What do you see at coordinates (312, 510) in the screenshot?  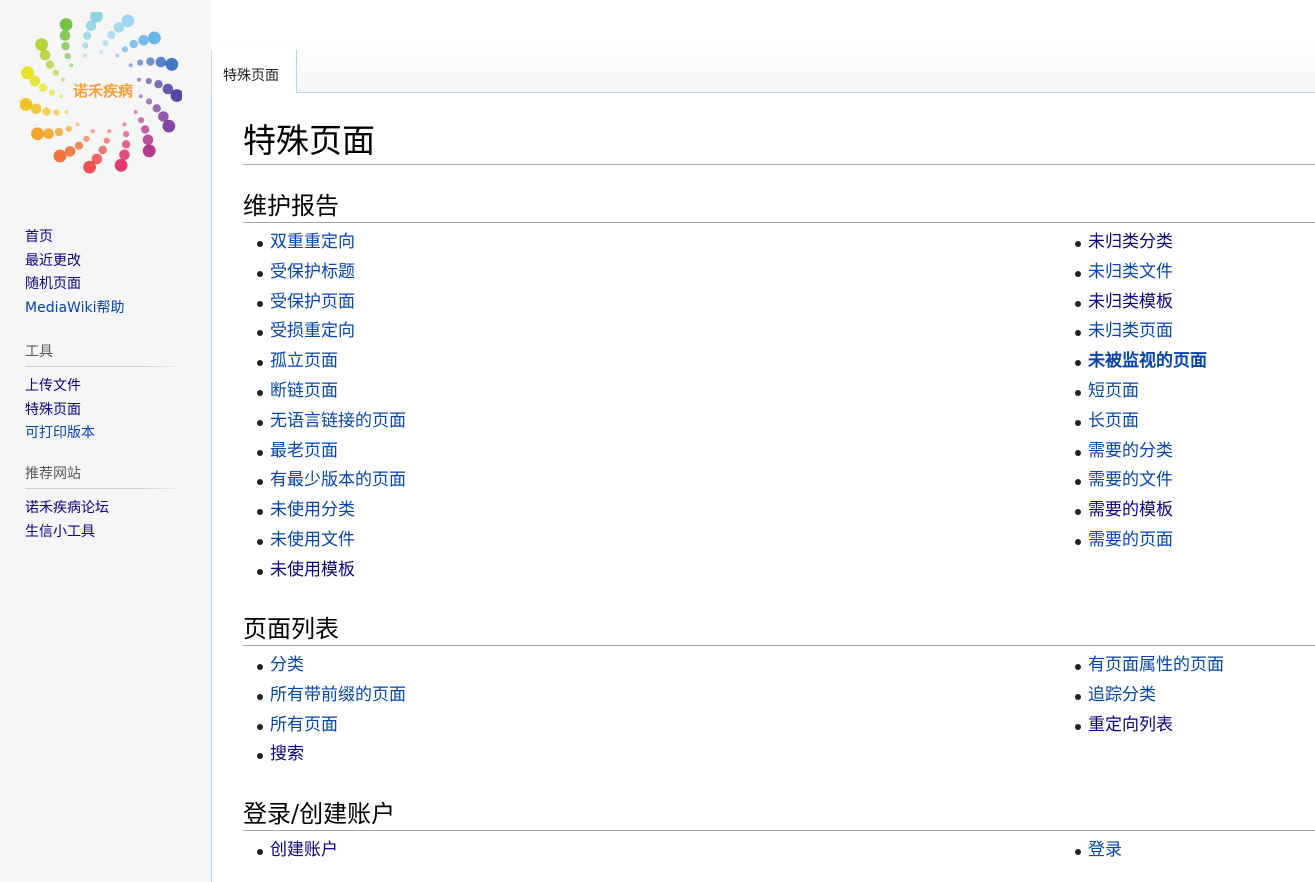 I see `special-page-link: 未使用分类` at bounding box center [312, 510].